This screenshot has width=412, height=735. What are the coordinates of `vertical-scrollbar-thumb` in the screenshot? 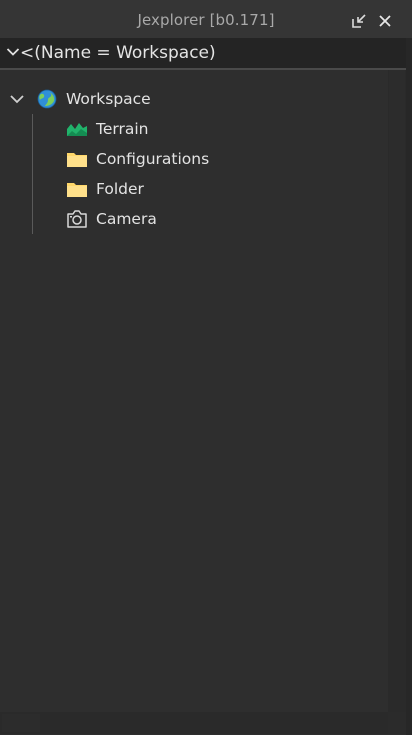 It's located at (397, 220).